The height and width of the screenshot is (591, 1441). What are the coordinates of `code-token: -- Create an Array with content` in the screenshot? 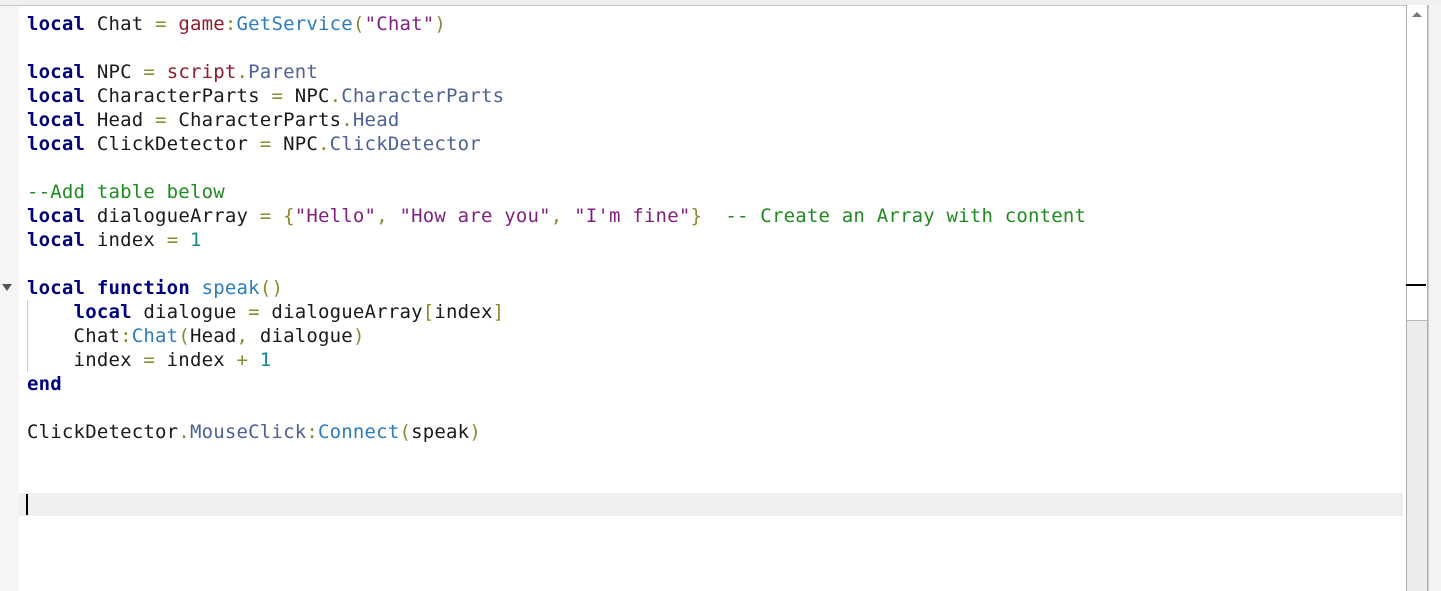 It's located at (906, 216).